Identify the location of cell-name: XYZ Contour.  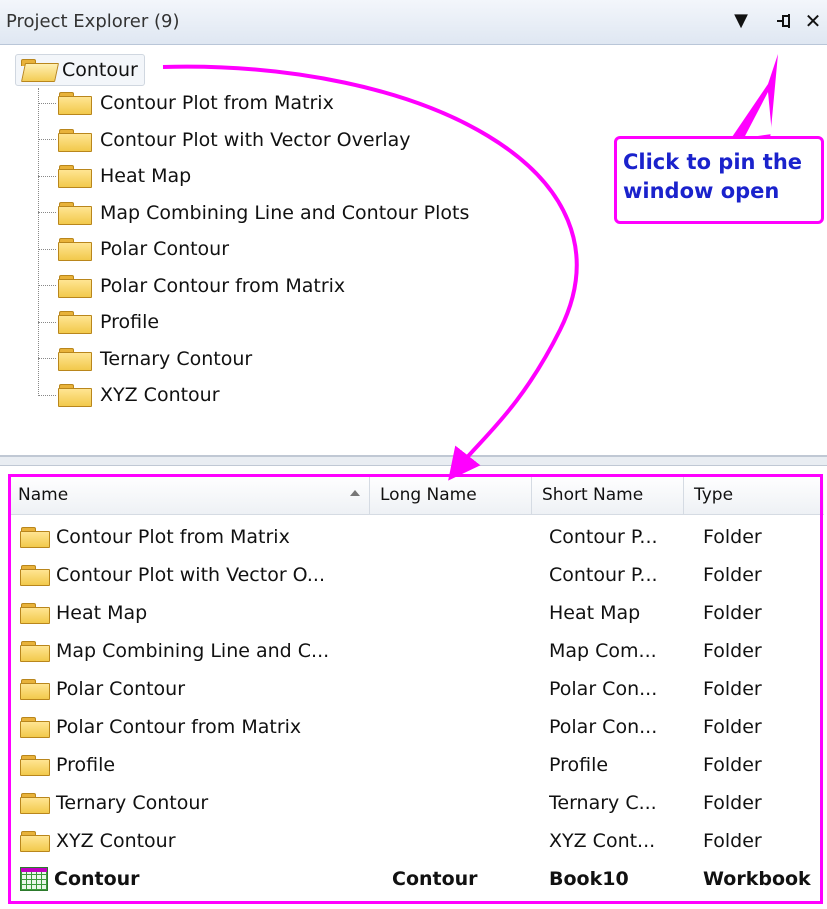
(195, 841).